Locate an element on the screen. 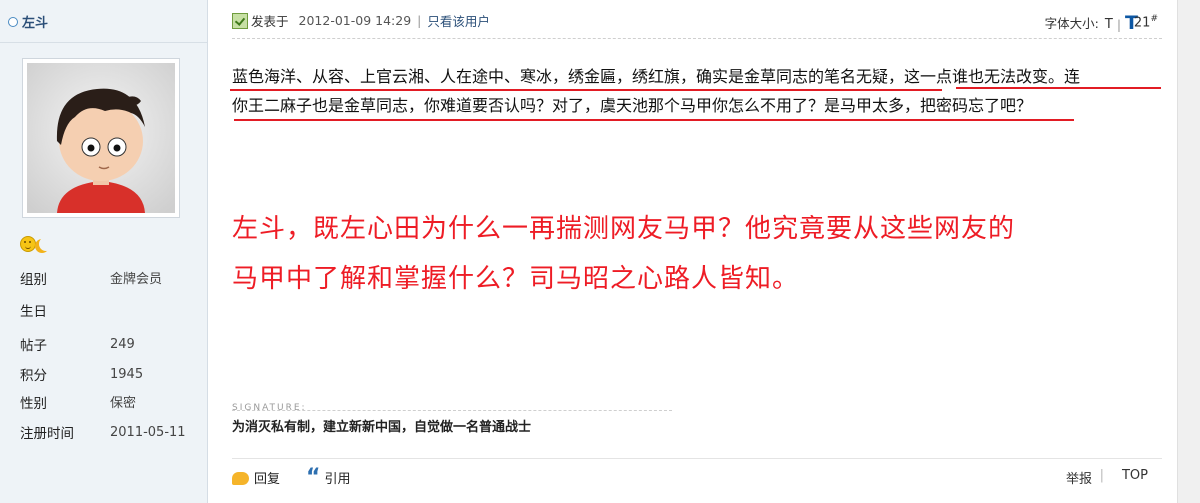 The width and height of the screenshot is (1200, 503). post-footer: 回复 “ 引用 举报 | TOP is located at coordinates (691, 477).